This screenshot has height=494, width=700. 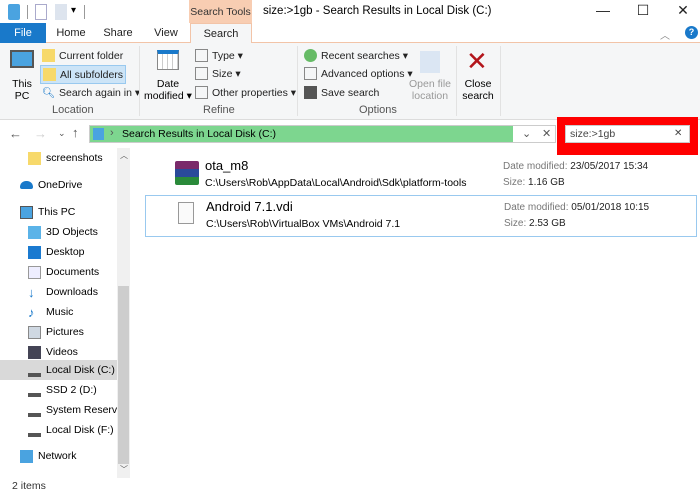 I want to click on nav-item-videos: Videos, so click(x=58, y=352).